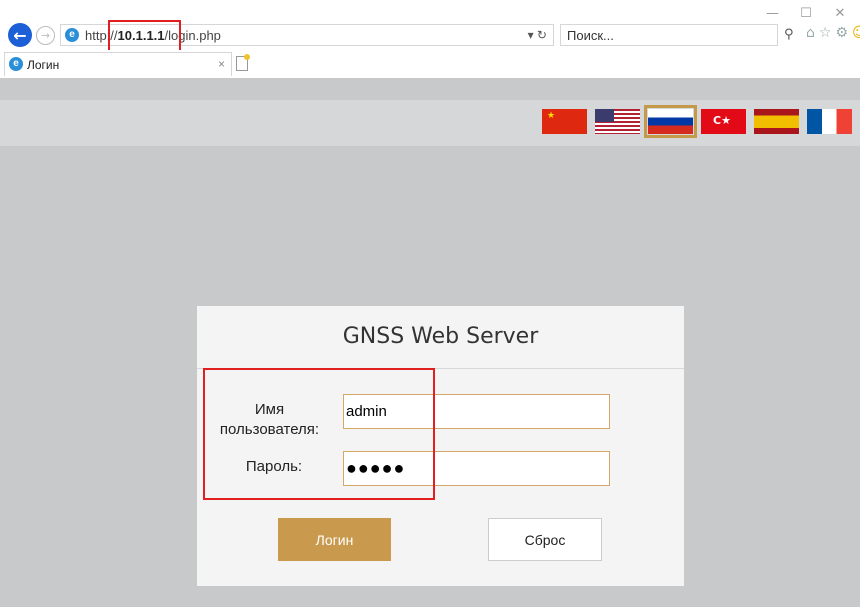 This screenshot has height=607, width=860. Describe the element at coordinates (829, 121) in the screenshot. I see `flag-france-icon` at that location.